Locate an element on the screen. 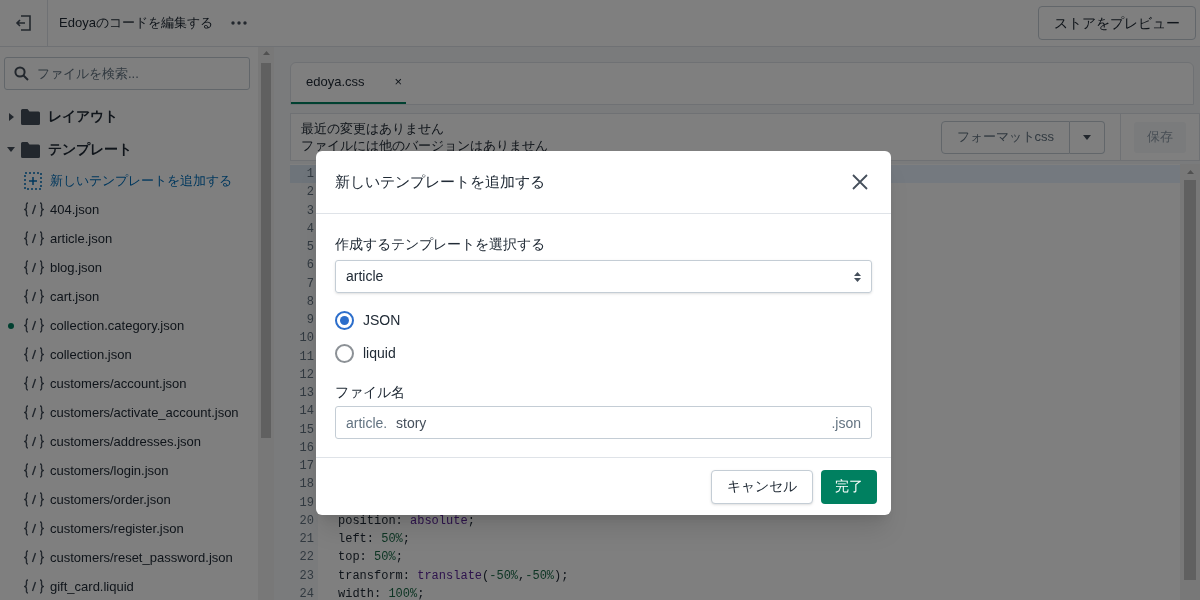 The height and width of the screenshot is (600, 1200). folder-item: テンプレート is located at coordinates (127, 149).